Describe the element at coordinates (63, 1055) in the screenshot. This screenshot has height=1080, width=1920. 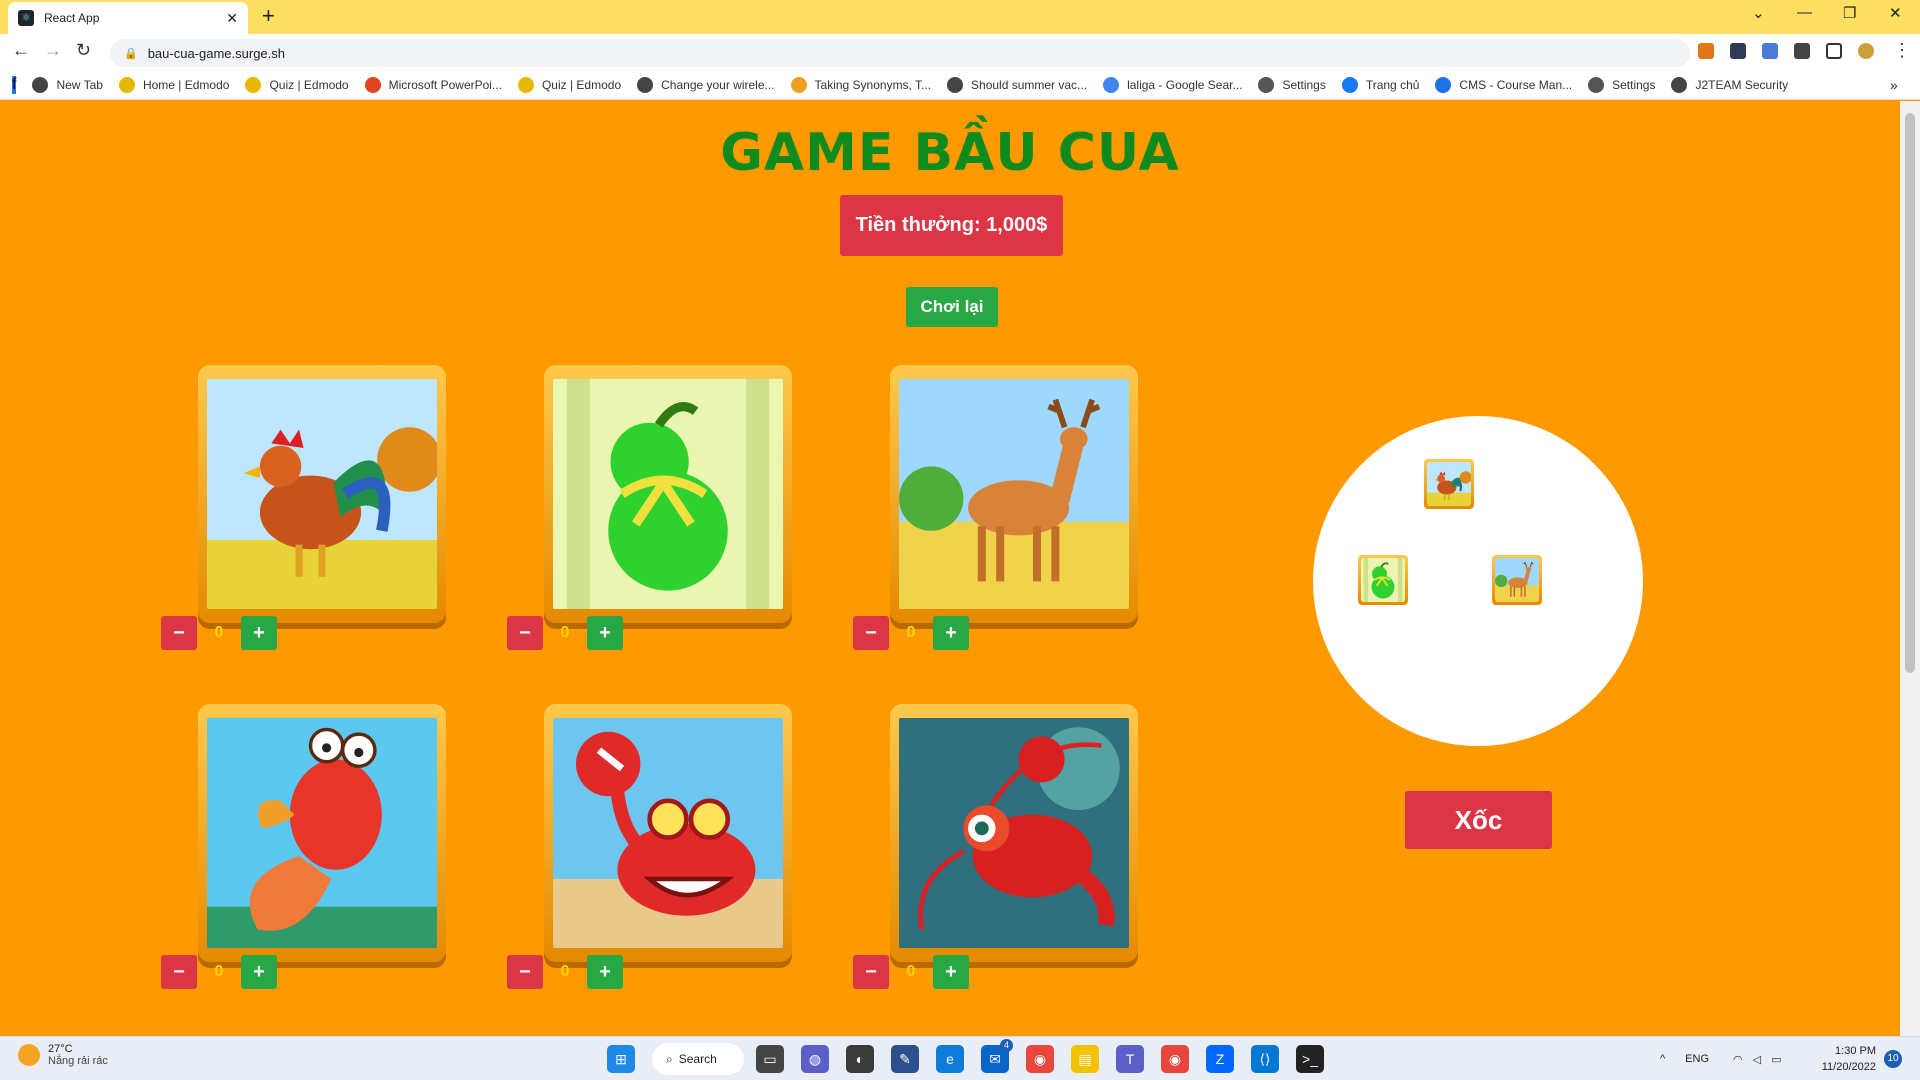
I see `weather-widget: 27°C Nắng rải rác` at that location.